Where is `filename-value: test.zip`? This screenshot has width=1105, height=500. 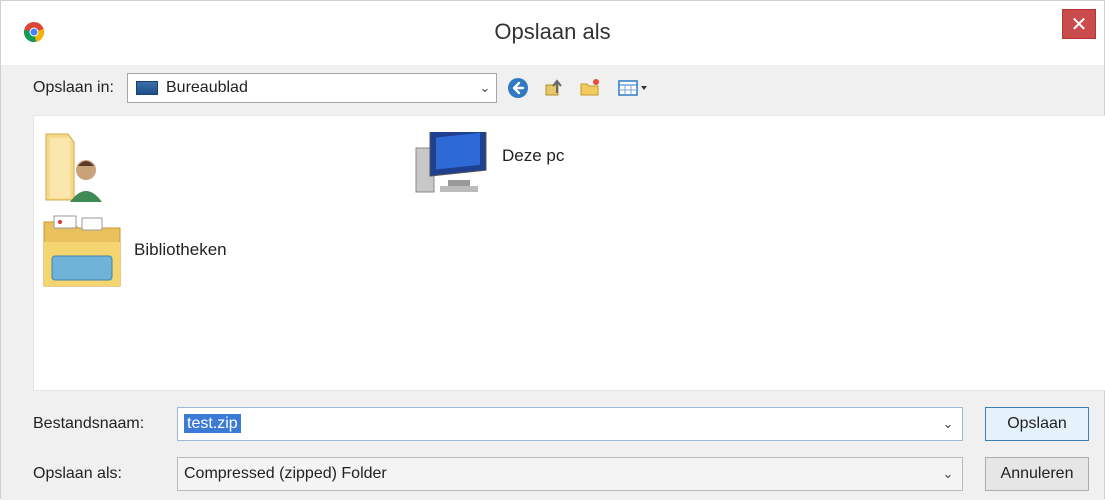
filename-value: test.zip is located at coordinates (212, 423).